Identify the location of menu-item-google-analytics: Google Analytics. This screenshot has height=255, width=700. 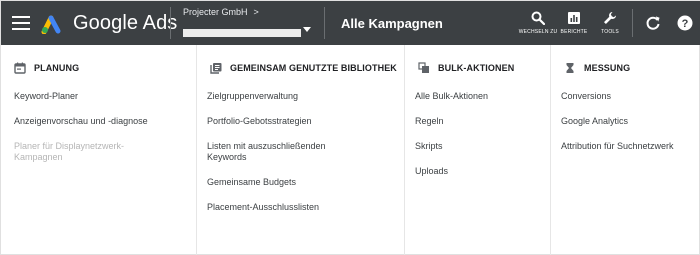
(630, 121).